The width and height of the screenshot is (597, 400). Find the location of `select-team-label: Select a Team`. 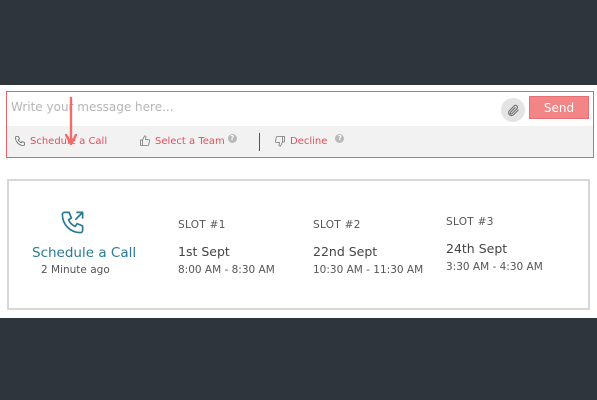

select-team-label: Select a Team is located at coordinates (190, 141).